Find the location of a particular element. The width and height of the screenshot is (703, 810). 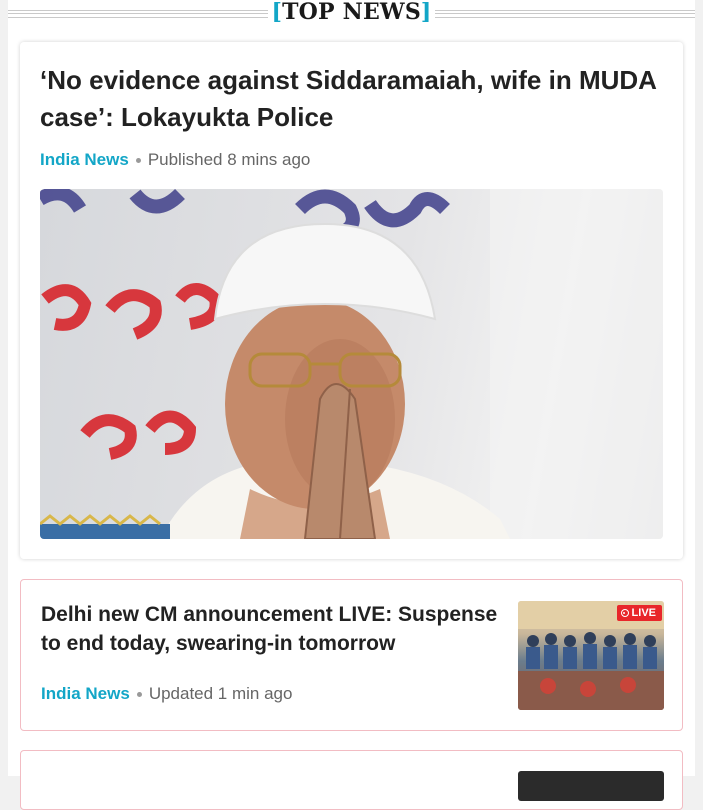

next-story-card is located at coordinates (351, 780).